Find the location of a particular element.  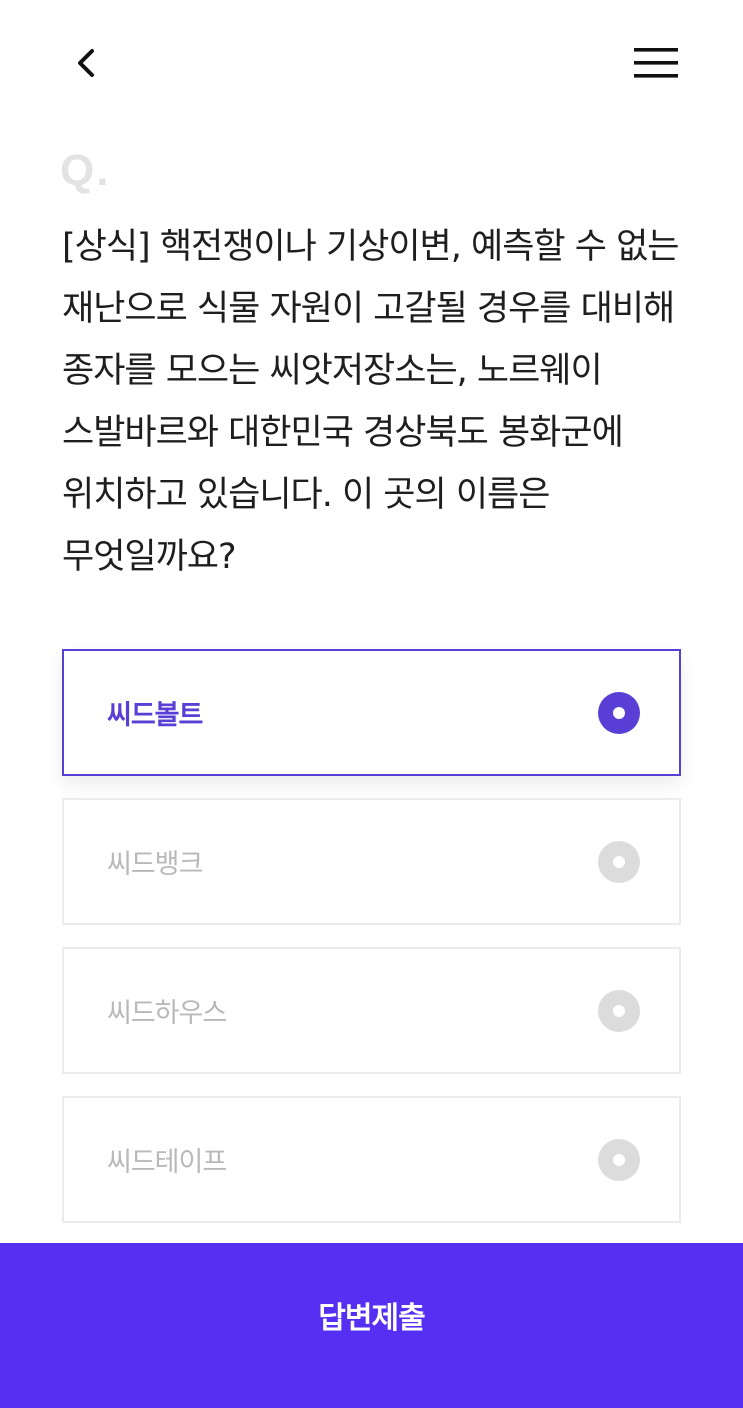

answer-option-label: 씨드뱅크 is located at coordinates (155, 864).